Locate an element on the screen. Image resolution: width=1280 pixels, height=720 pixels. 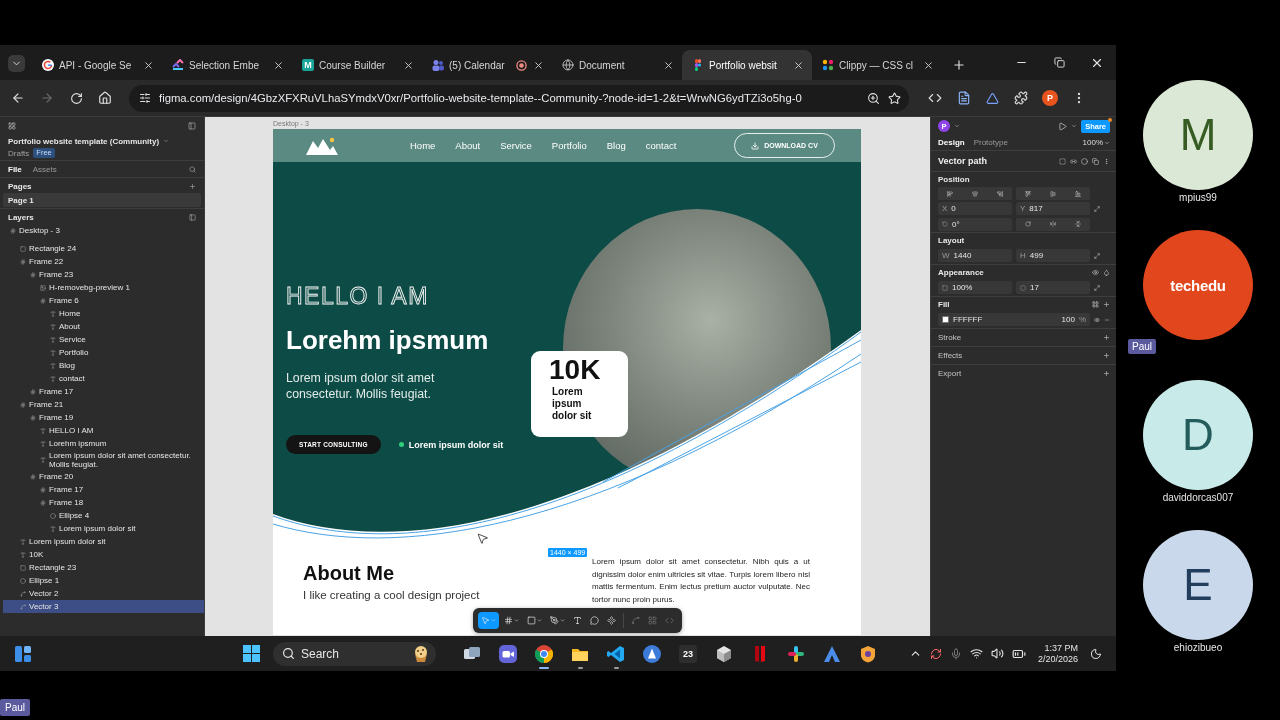
compass-icon is located at coordinates (652, 653).